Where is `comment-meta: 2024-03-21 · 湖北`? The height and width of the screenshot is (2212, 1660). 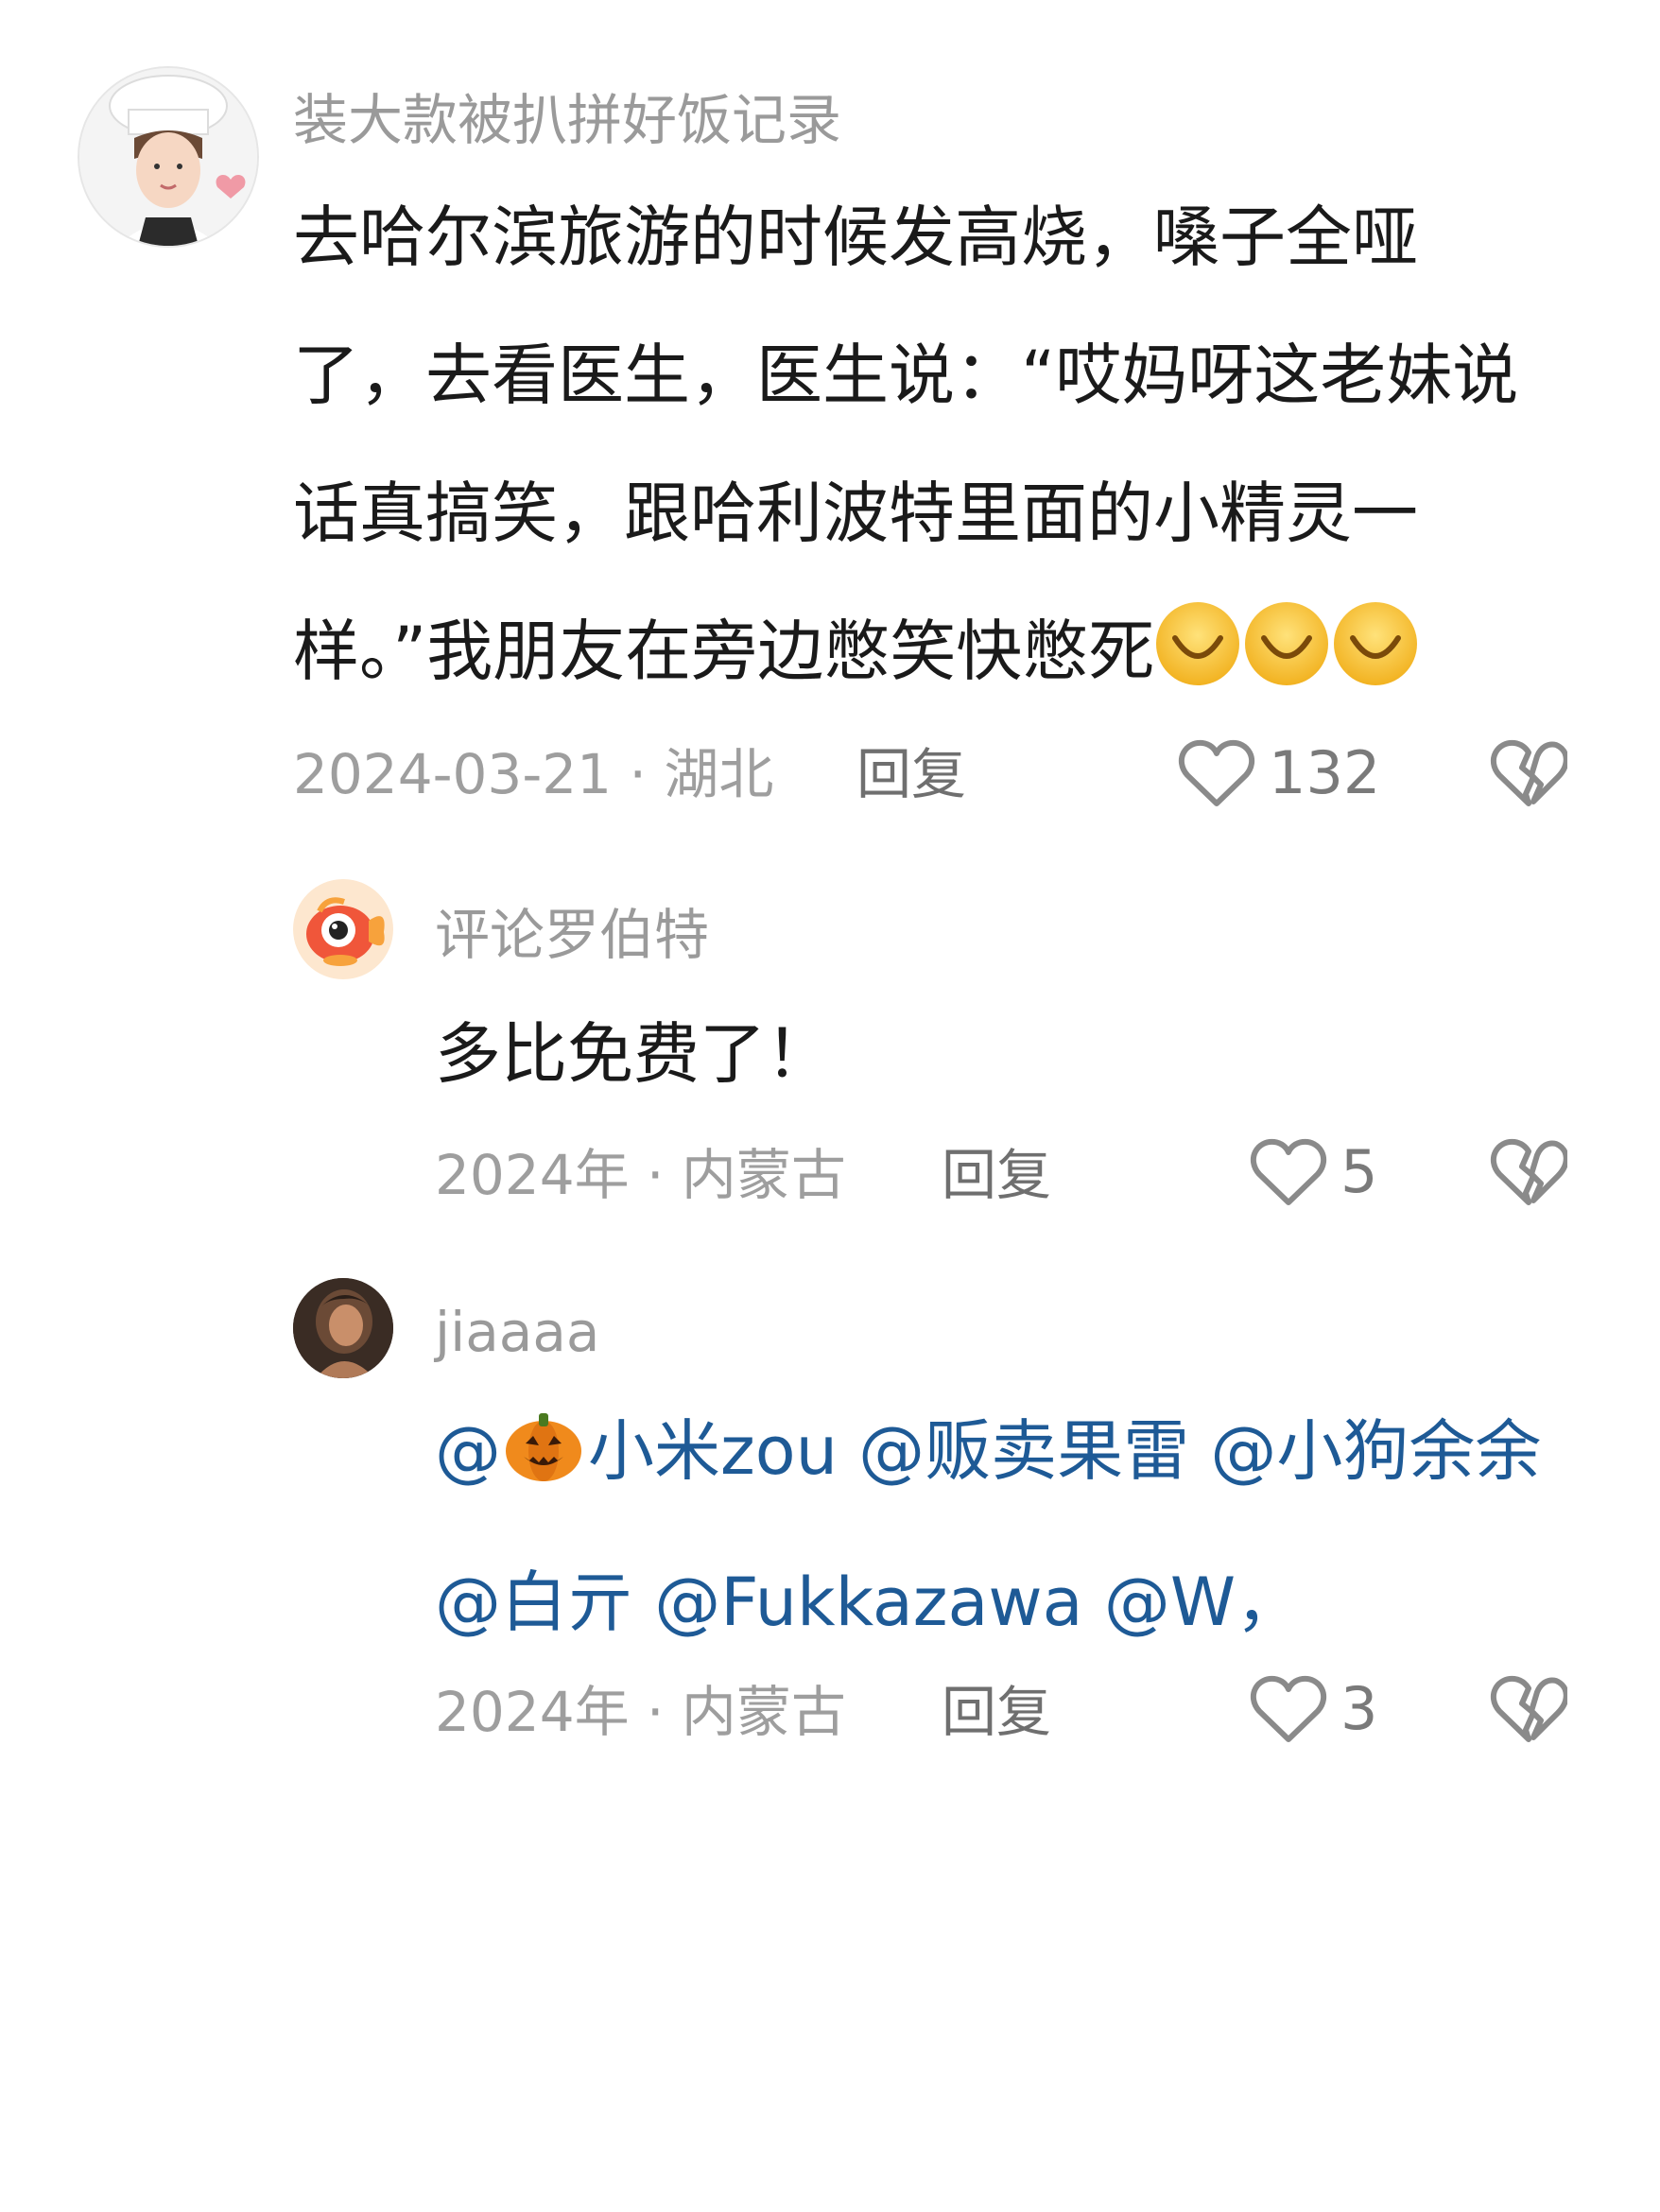 comment-meta: 2024-03-21 · 湖北 is located at coordinates (533, 774).